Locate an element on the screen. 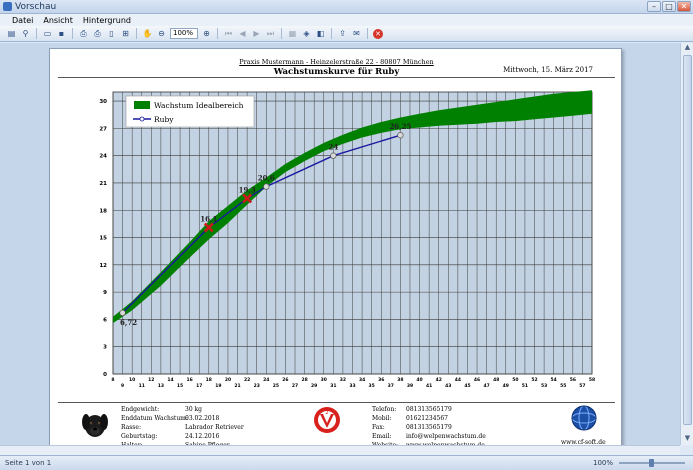  legend-band-label: Wachstum Idealbereich is located at coordinates (199, 105).